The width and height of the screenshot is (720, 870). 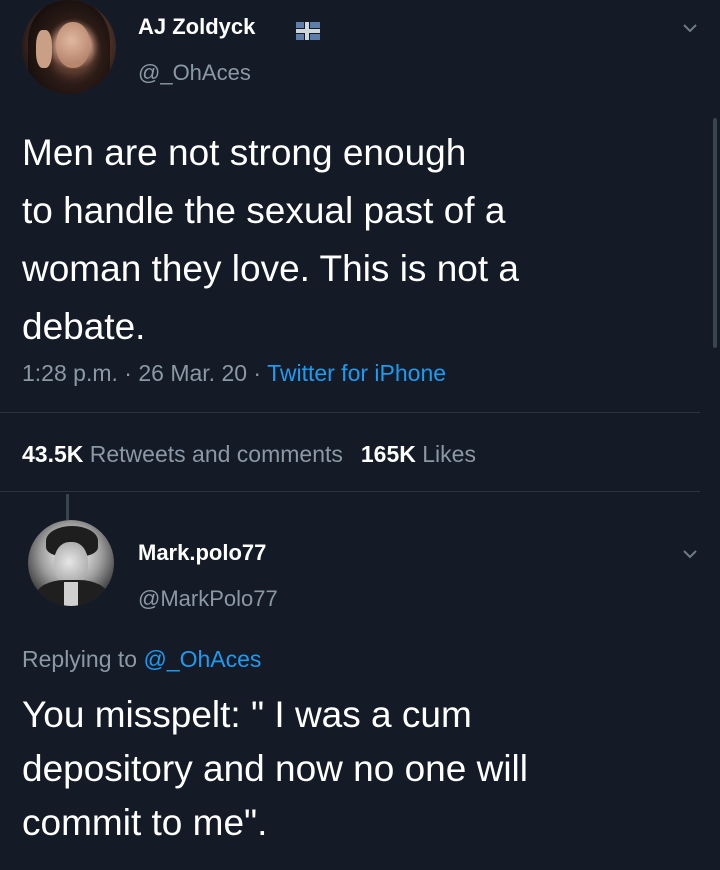 I want to click on tweet-date: 26 Mar. 20, so click(x=193, y=373).